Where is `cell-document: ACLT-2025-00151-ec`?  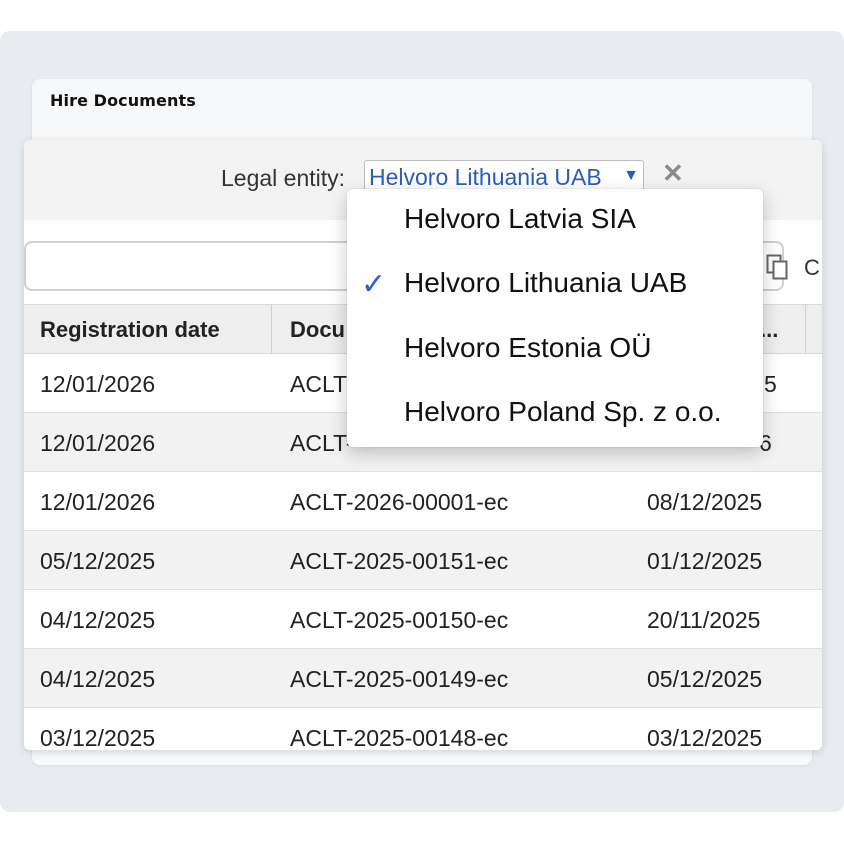 cell-document: ACLT-2025-00151-ec is located at coordinates (399, 561).